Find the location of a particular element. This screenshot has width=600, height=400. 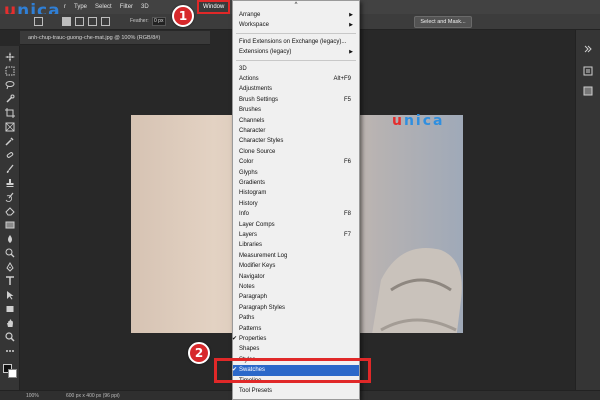

photo-watermark-logo: unica is located at coordinates (418, 121).